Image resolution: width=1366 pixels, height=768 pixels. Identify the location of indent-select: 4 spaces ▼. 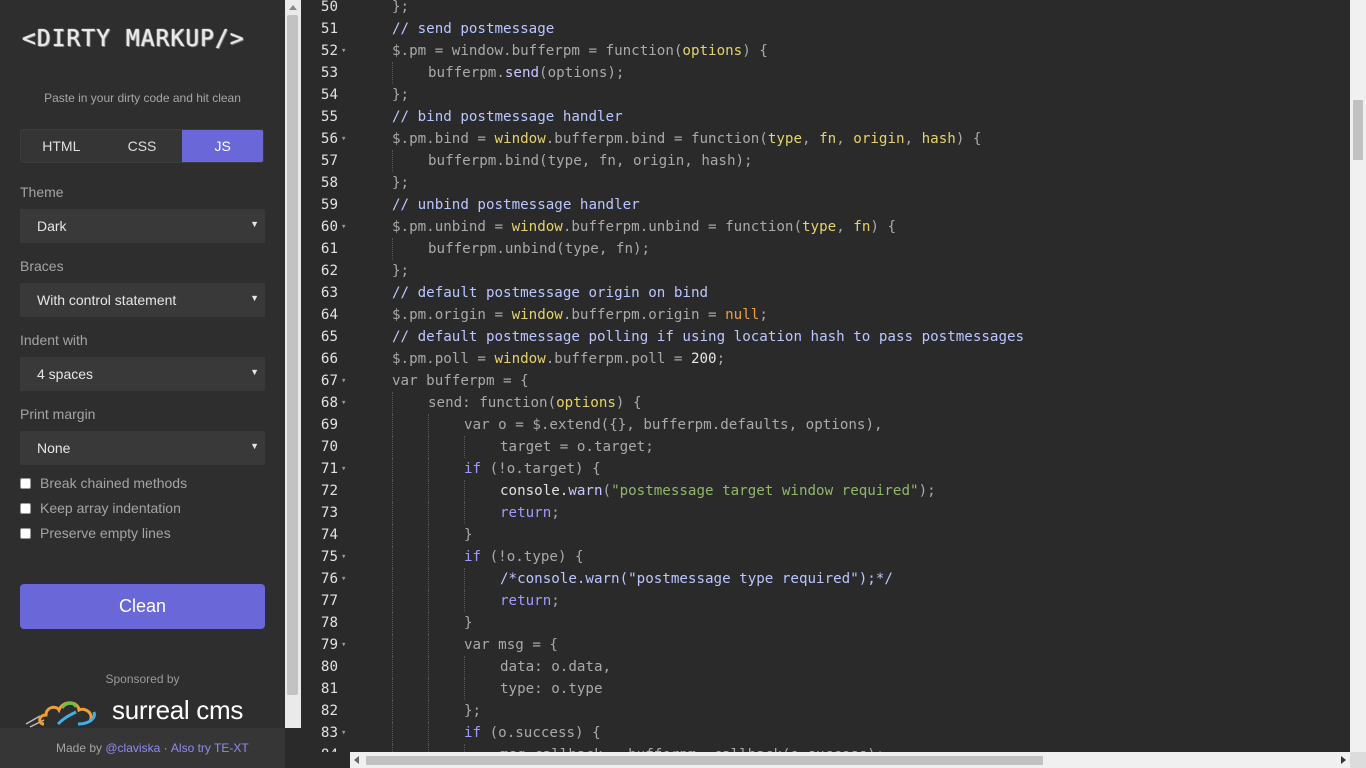
(142, 374).